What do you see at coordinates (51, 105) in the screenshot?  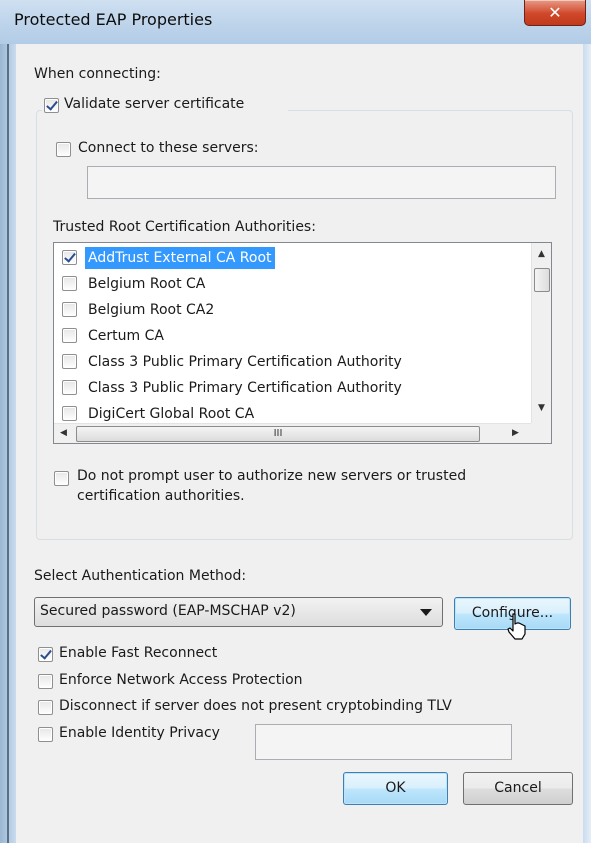 I see `validate-server-certificate-checkbox` at bounding box center [51, 105].